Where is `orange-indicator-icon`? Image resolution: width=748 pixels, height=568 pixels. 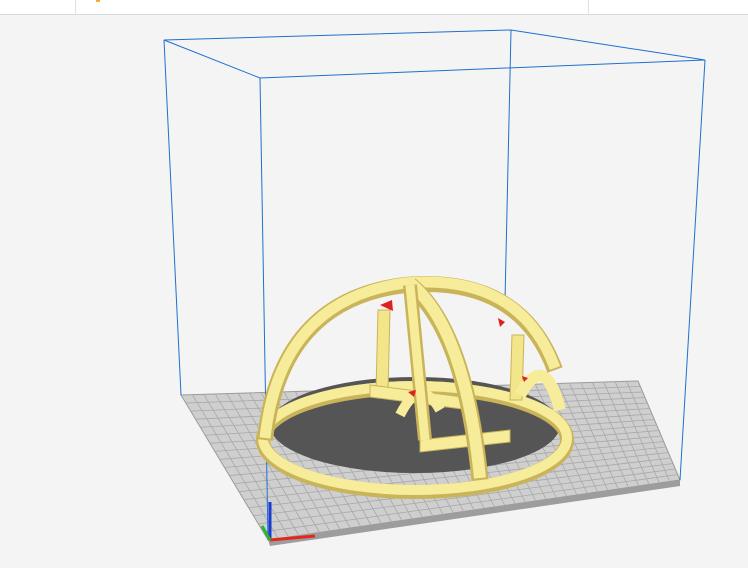
orange-indicator-icon is located at coordinates (98, 1).